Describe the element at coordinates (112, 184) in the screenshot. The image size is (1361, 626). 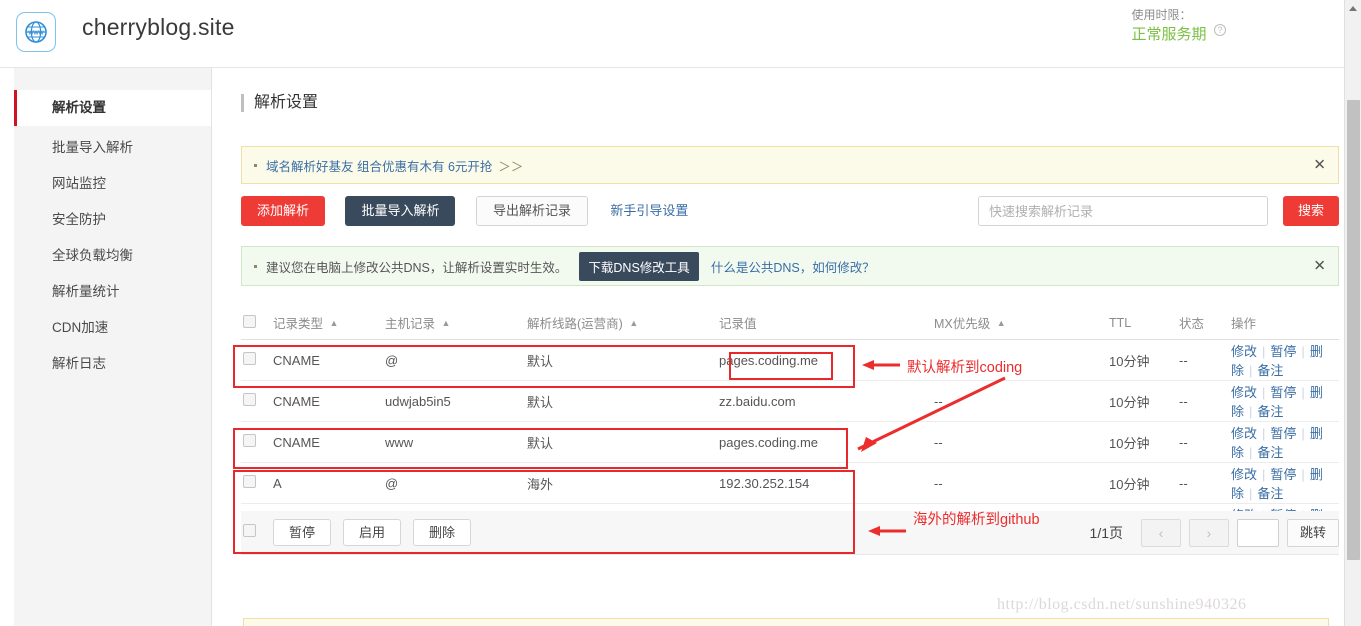
I see `sidebar-item-site-monitor: 网站监控` at that location.